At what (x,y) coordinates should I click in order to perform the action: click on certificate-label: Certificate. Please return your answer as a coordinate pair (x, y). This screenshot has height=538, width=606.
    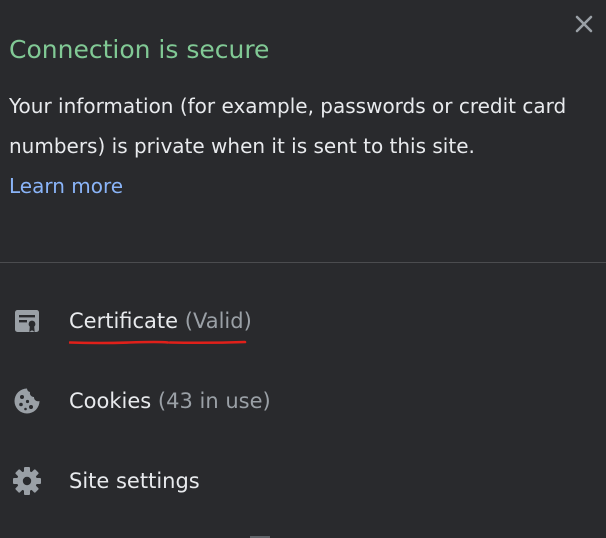
    Looking at the image, I should click on (124, 321).